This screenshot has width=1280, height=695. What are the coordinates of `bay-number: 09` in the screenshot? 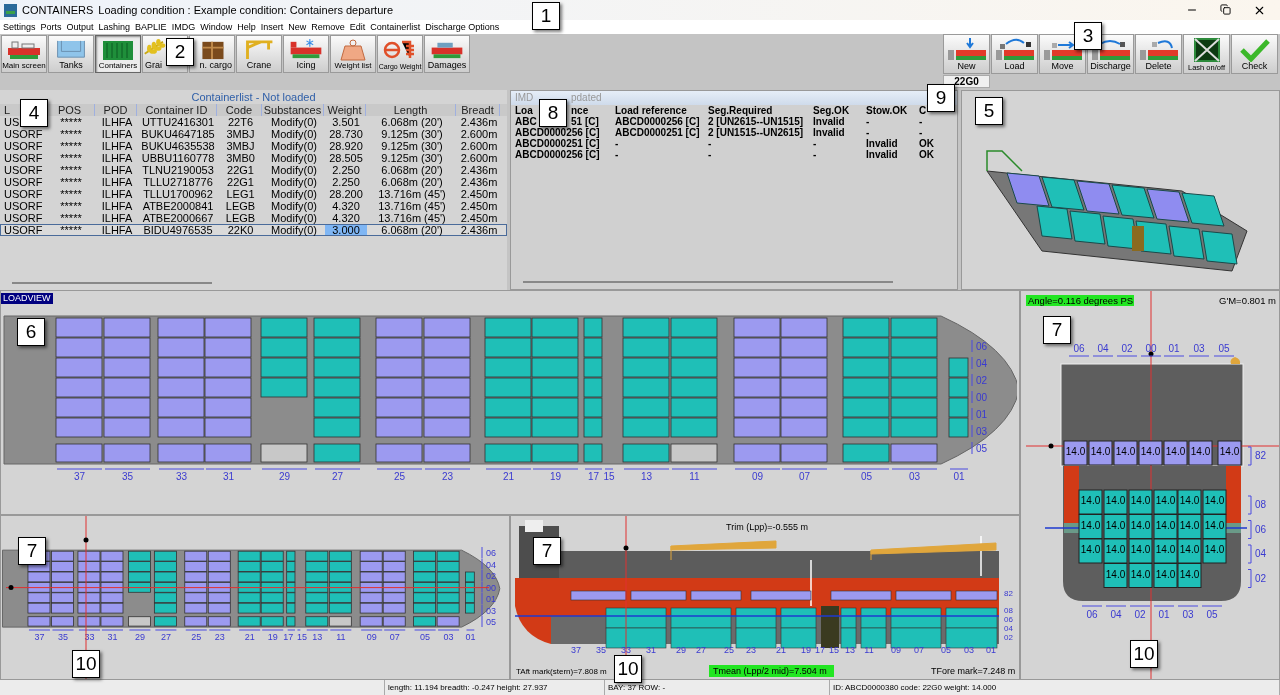 It's located at (896, 650).